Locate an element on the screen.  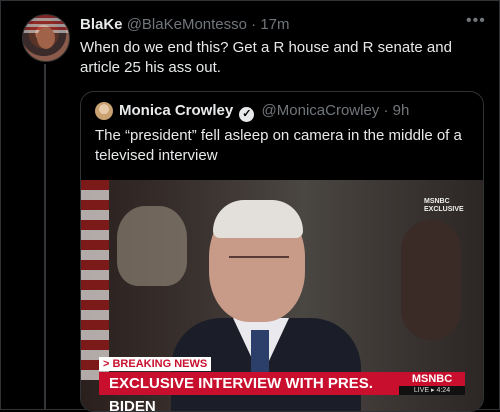
avatar-face is located at coordinates (46, 38).